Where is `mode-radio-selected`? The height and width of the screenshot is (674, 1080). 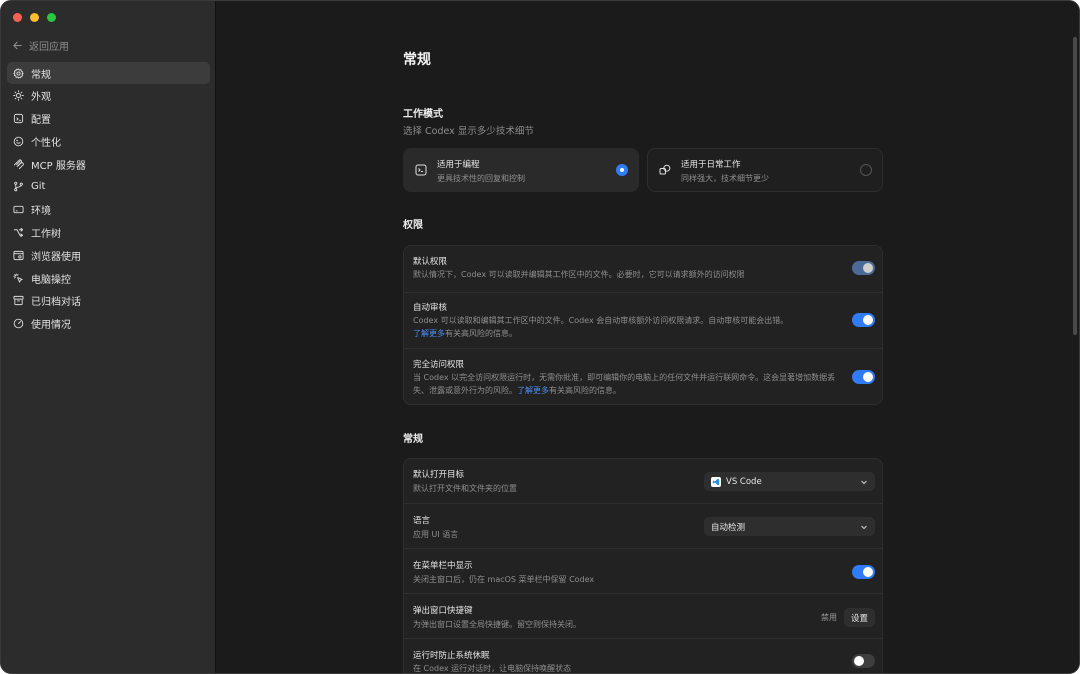 mode-radio-selected is located at coordinates (622, 170).